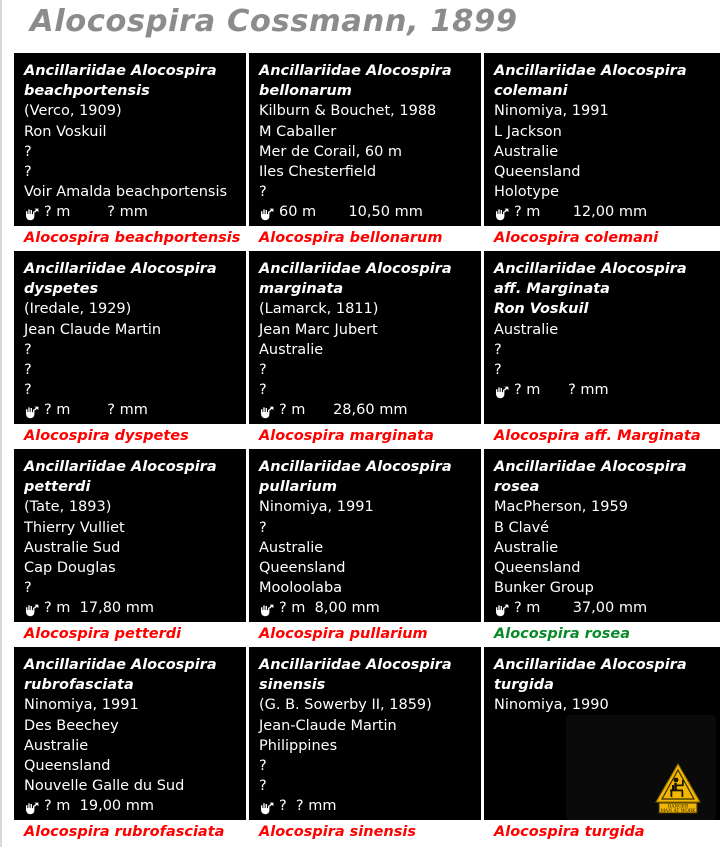  I want to click on species-caption: Alocospira rubrofasciata, so click(130, 831).